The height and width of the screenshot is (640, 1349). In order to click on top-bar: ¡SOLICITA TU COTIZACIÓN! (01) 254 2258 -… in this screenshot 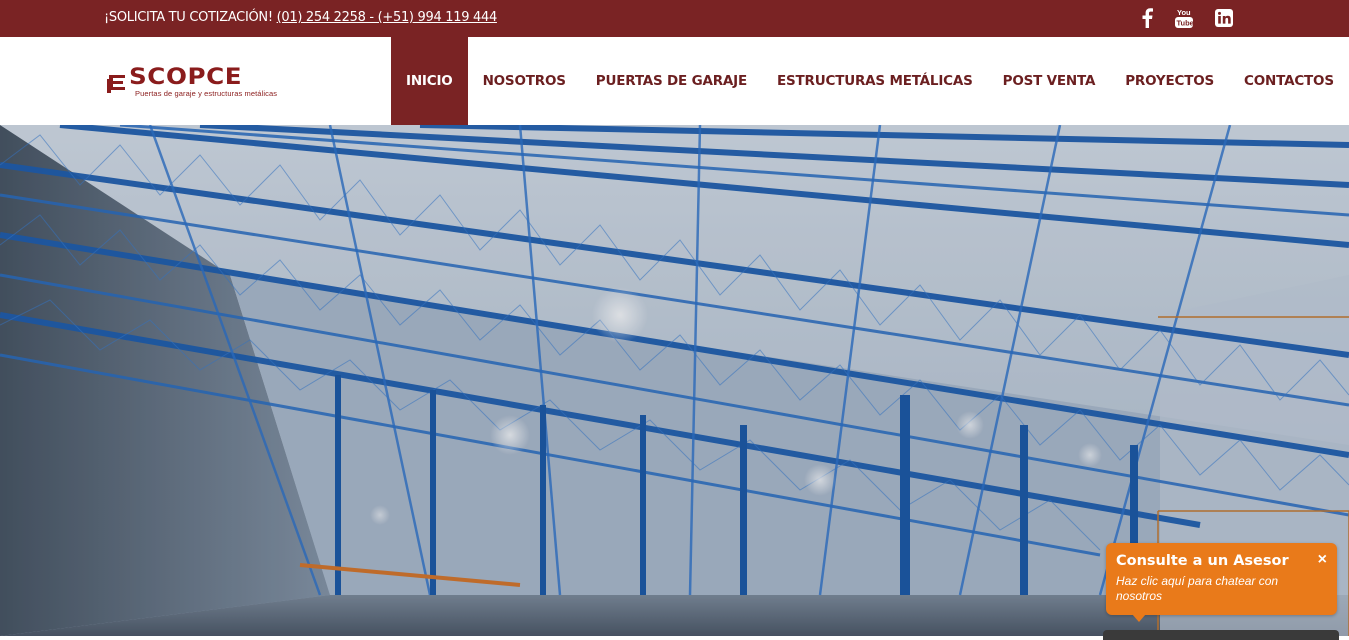, I will do `click(674, 18)`.